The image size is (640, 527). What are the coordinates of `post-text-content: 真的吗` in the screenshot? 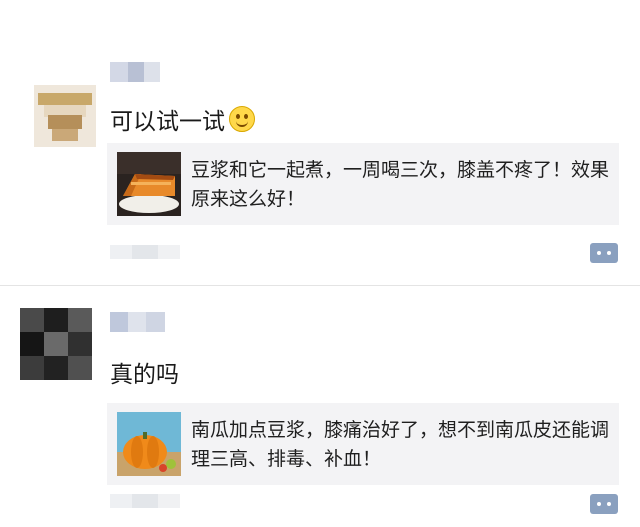 It's located at (144, 375).